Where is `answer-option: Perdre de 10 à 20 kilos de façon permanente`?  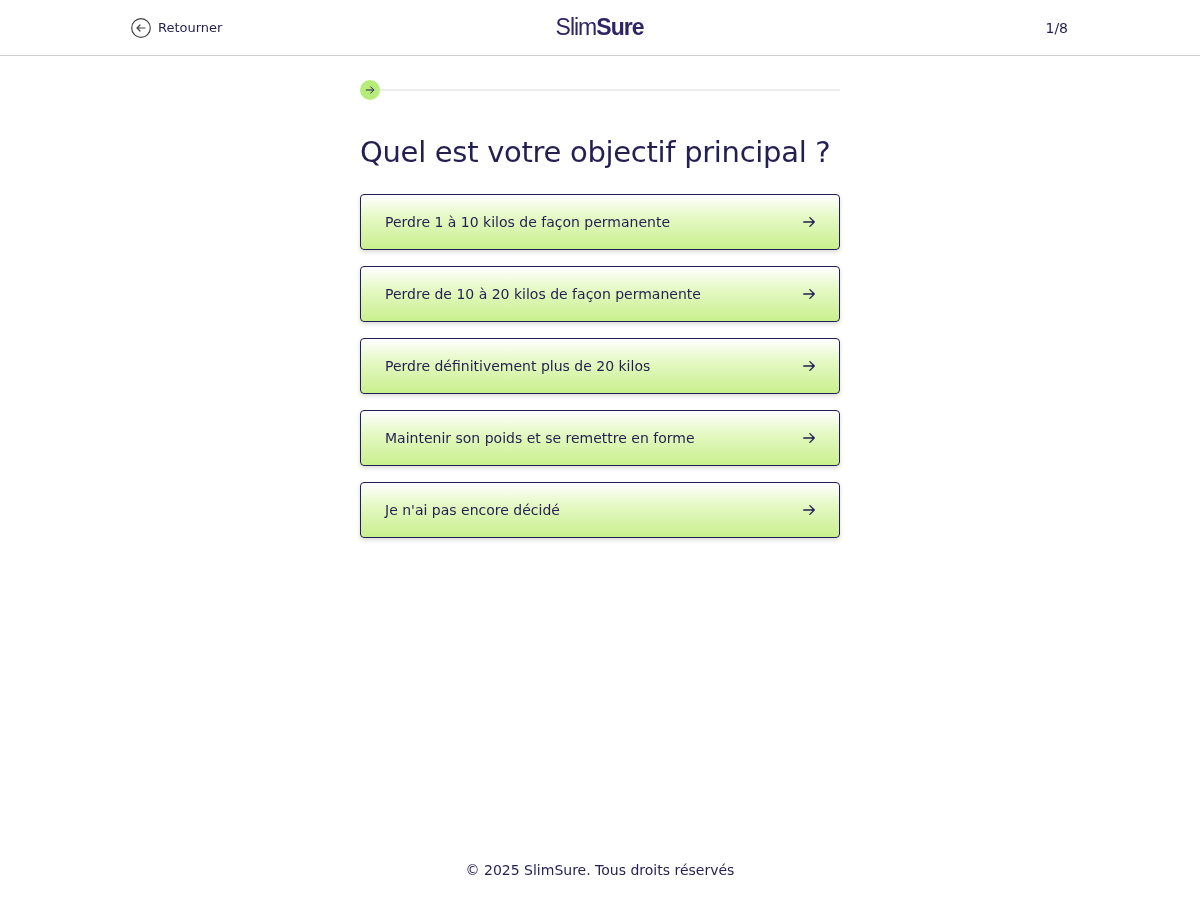 answer-option: Perdre de 10 à 20 kilos de façon permanente is located at coordinates (600, 294).